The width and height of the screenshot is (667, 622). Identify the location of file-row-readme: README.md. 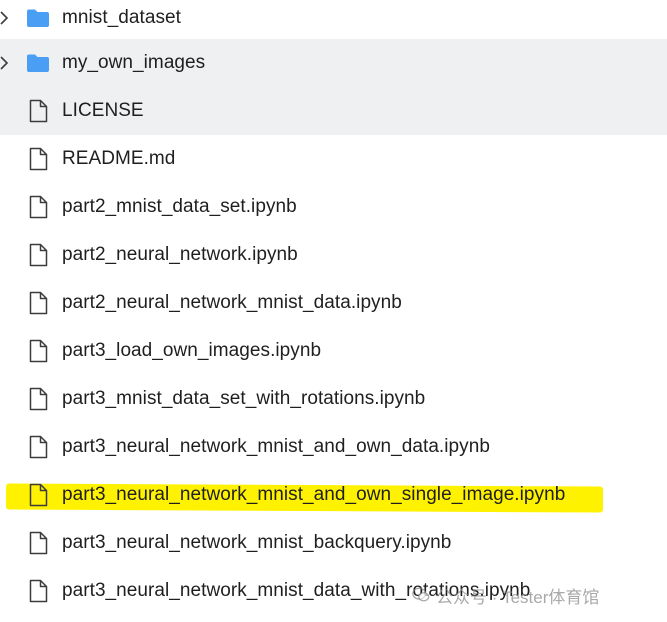
(333, 159).